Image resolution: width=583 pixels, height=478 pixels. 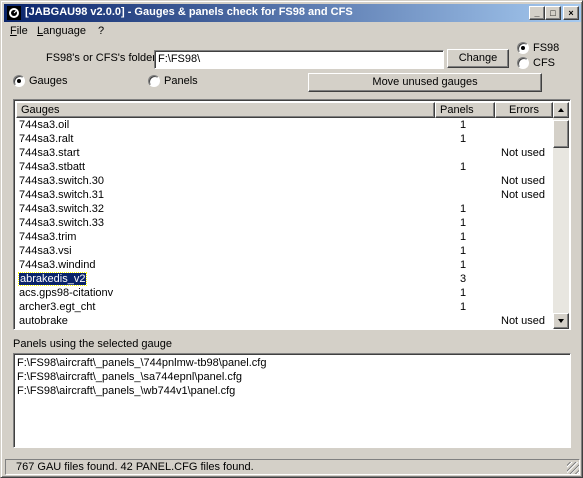 I want to click on gauge-name-text: 744sa3.start, so click(x=49, y=153).